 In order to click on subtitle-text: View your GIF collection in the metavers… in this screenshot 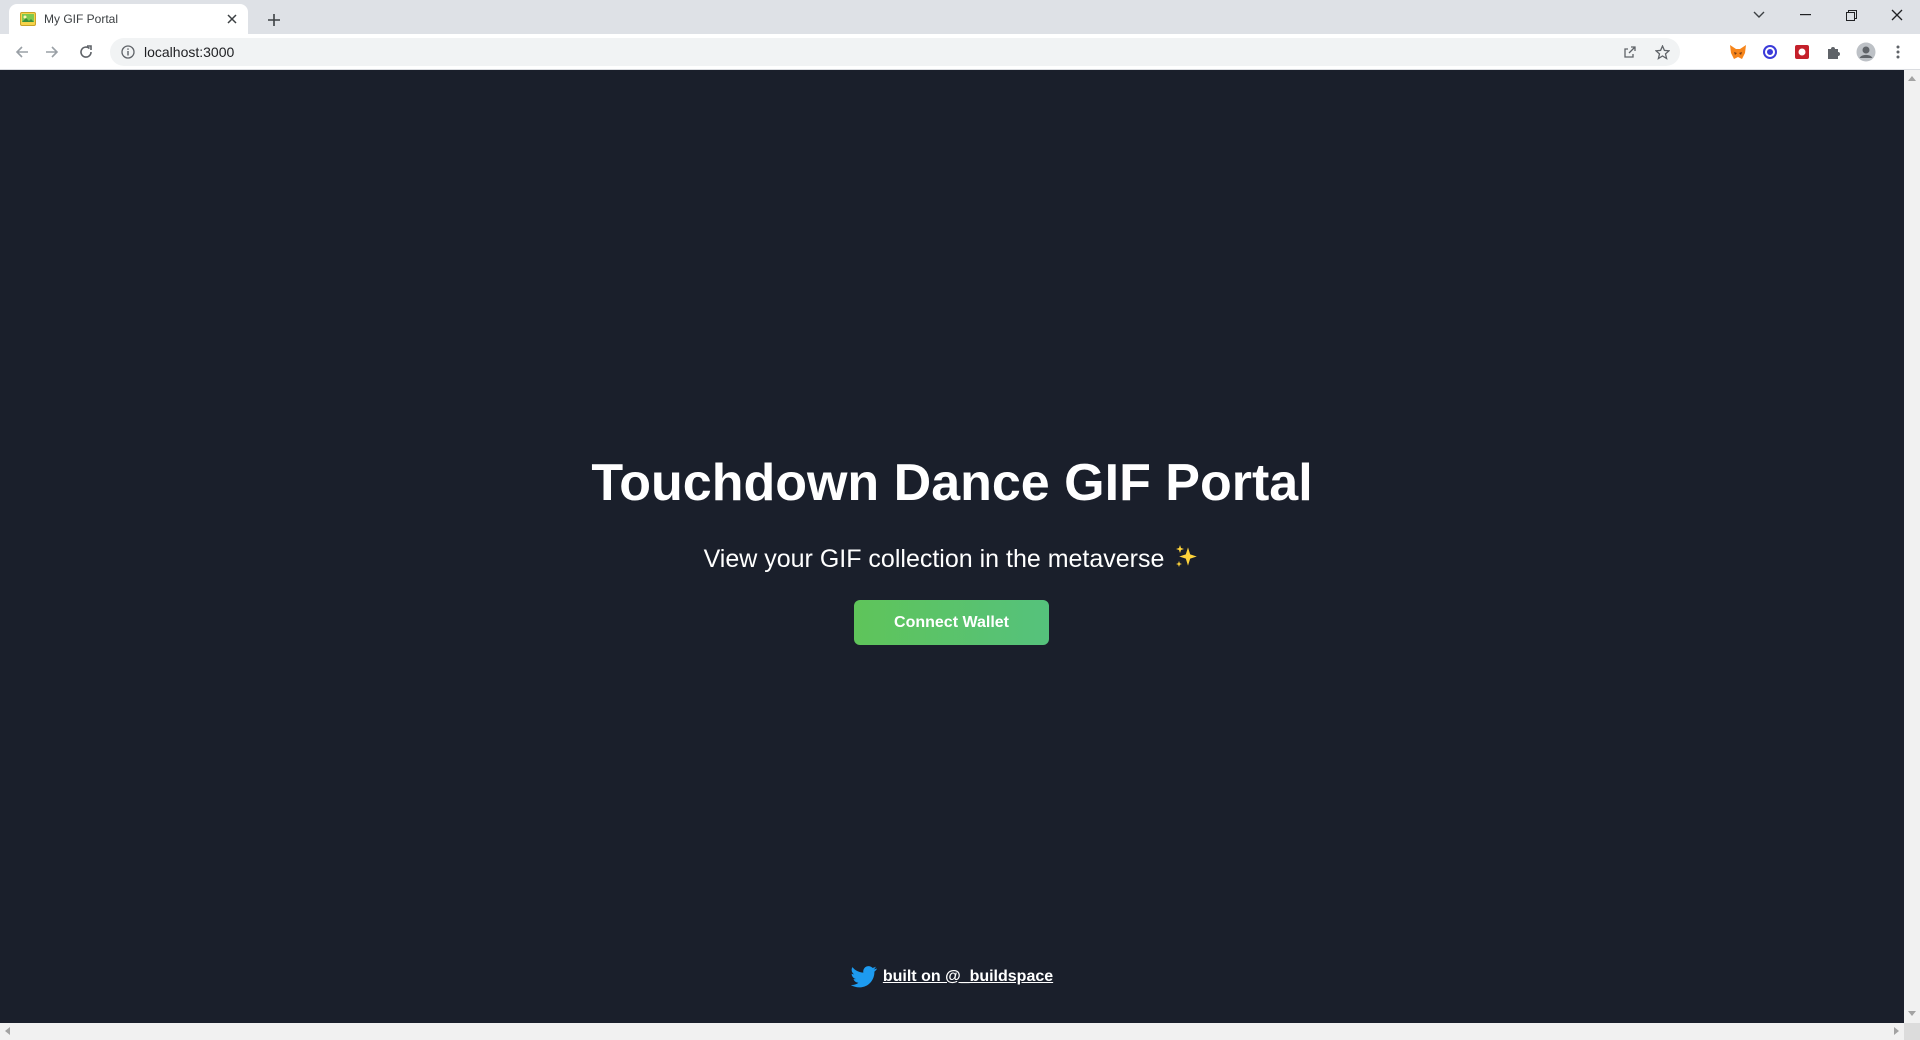, I will do `click(934, 559)`.